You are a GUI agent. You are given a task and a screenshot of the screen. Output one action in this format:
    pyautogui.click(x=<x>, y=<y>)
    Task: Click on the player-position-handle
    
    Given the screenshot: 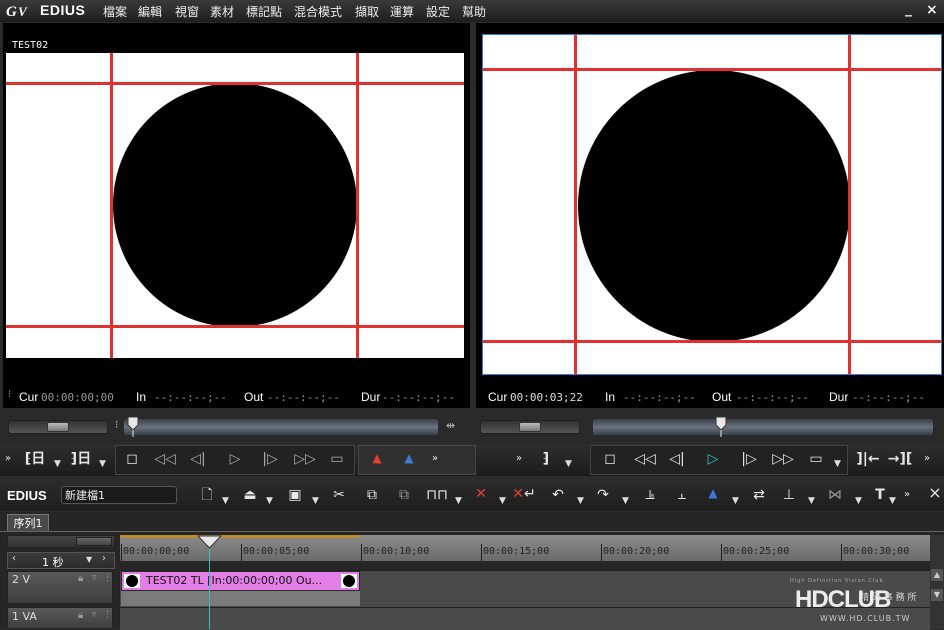 What is the action you would take?
    pyautogui.click(x=133, y=426)
    